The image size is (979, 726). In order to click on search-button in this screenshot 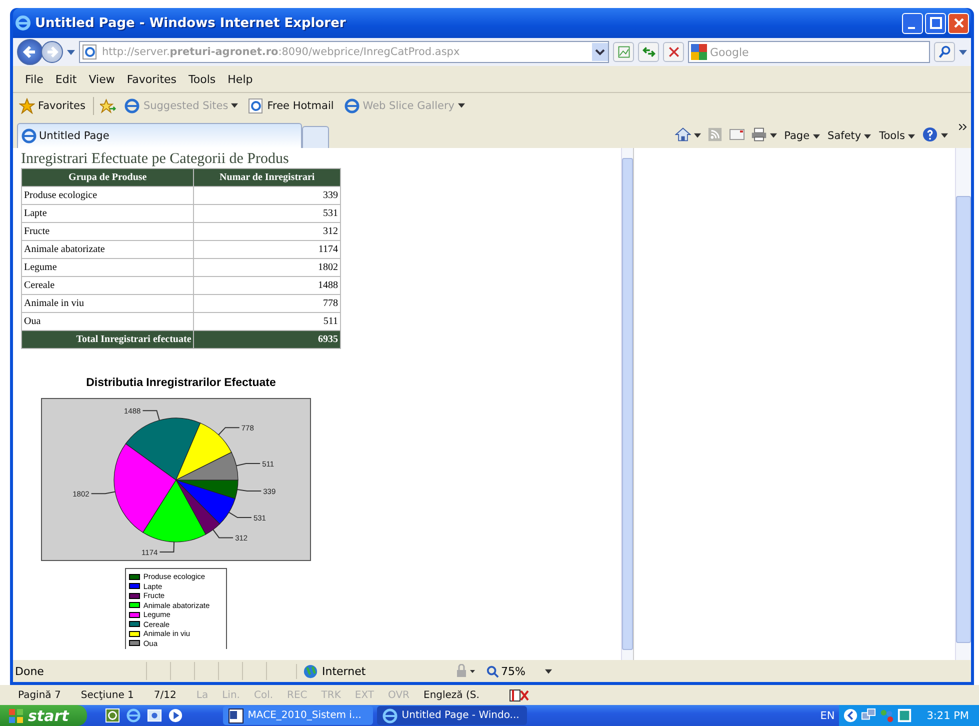, I will do `click(944, 52)`.